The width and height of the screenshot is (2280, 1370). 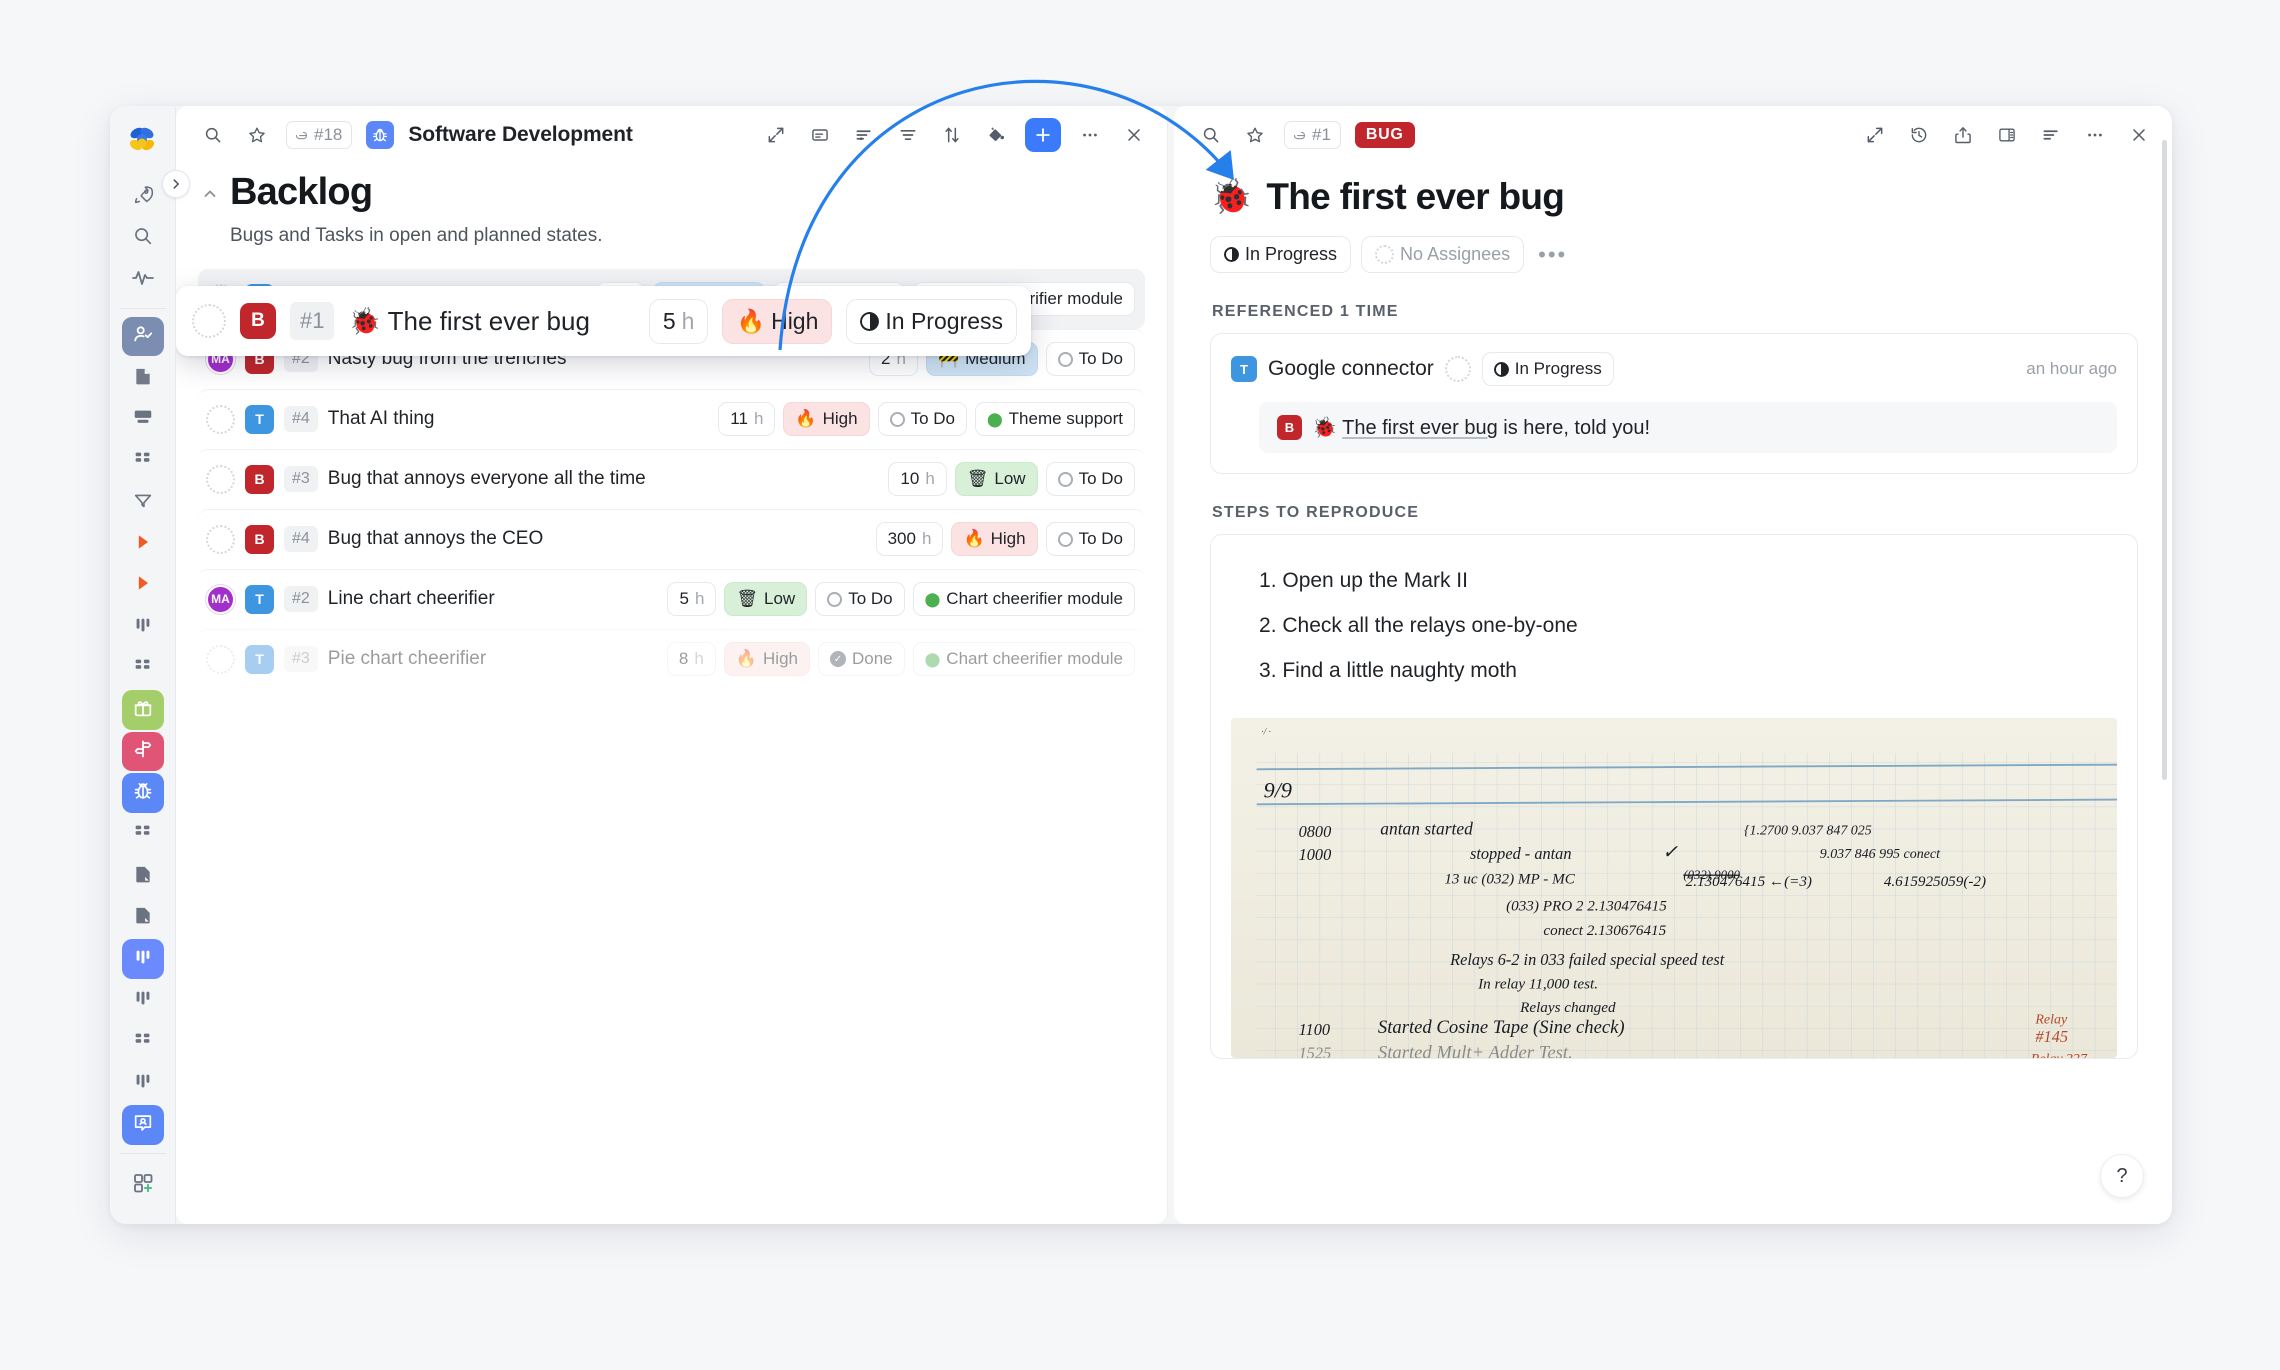 I want to click on rail-item-activity, so click(x=143, y=280).